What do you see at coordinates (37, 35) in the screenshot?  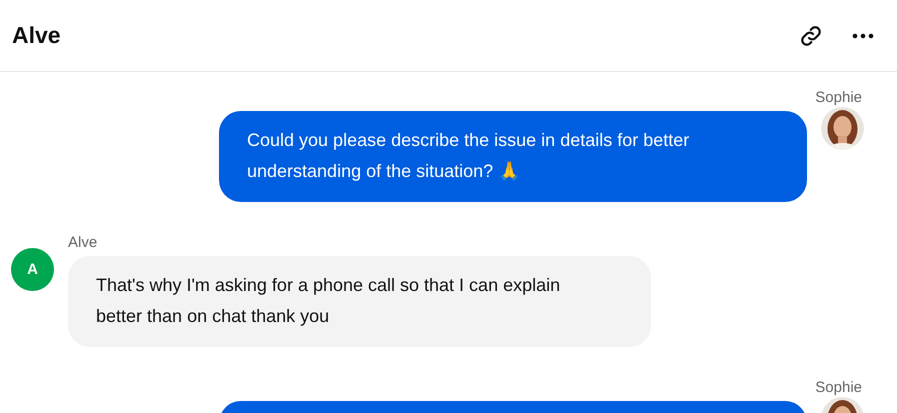 I see `chat-title: Alve` at bounding box center [37, 35].